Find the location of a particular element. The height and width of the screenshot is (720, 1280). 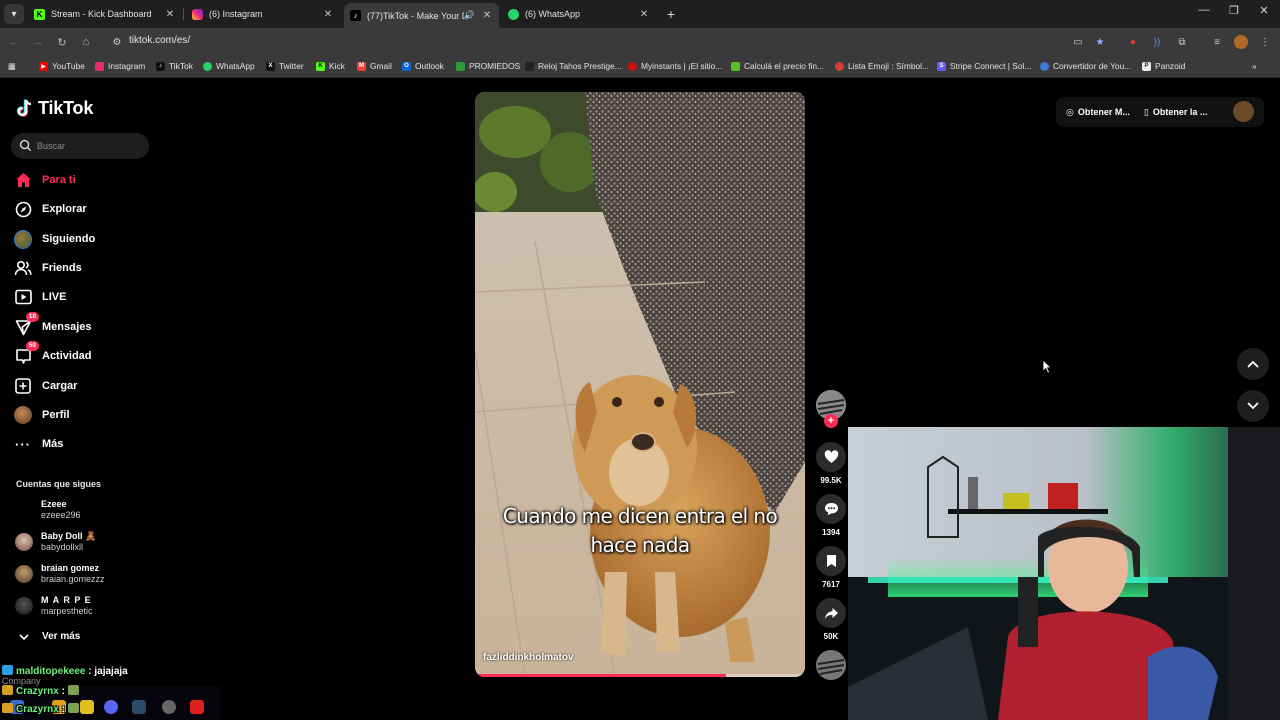

obs-icon is located at coordinates (169, 707).